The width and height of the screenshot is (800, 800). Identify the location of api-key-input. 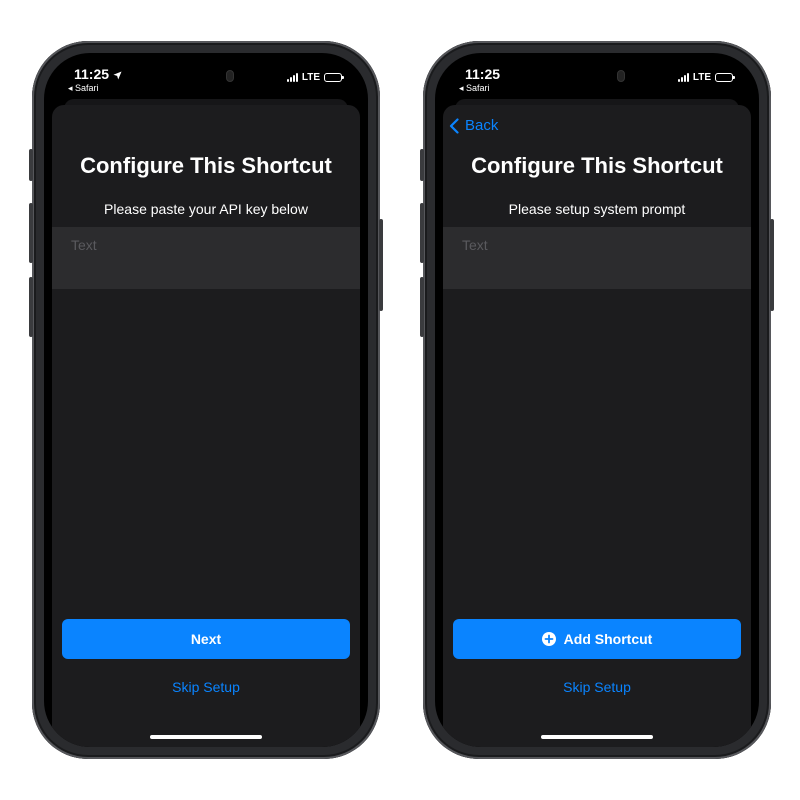
(206, 258).